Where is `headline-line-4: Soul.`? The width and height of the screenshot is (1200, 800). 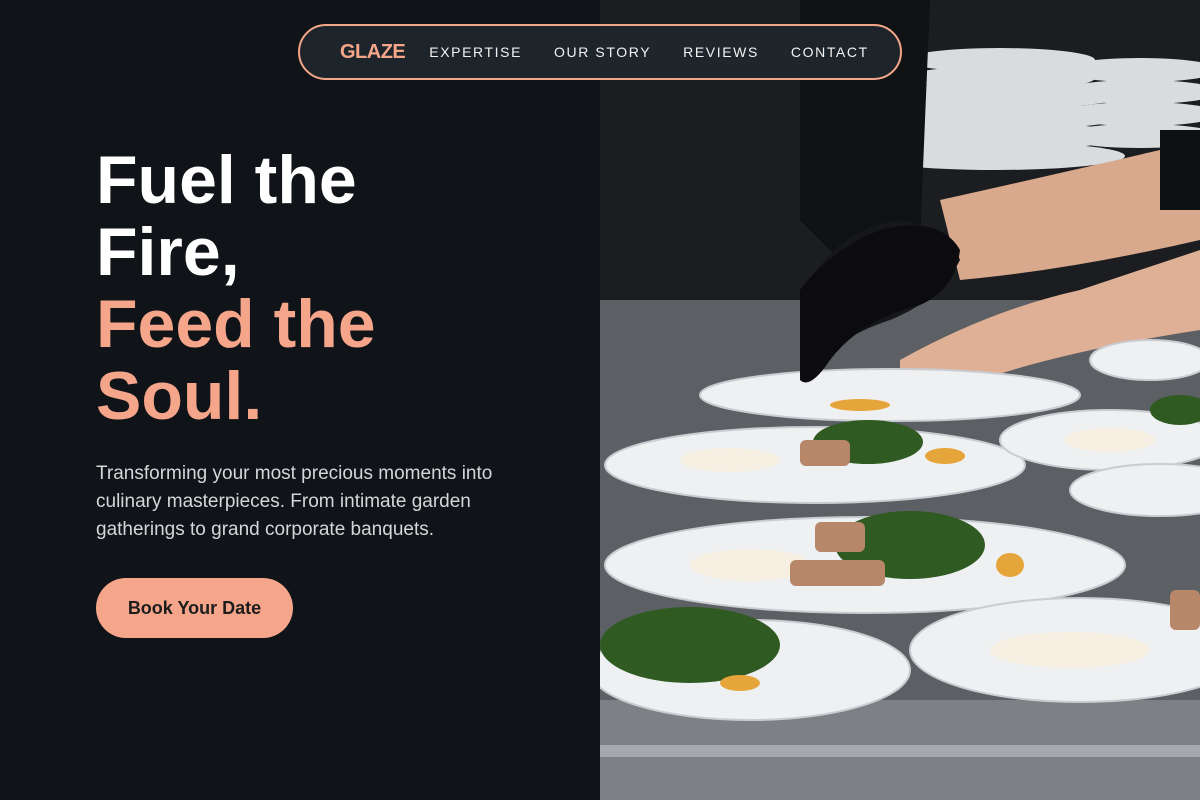
headline-line-4: Soul. is located at coordinates (179, 396).